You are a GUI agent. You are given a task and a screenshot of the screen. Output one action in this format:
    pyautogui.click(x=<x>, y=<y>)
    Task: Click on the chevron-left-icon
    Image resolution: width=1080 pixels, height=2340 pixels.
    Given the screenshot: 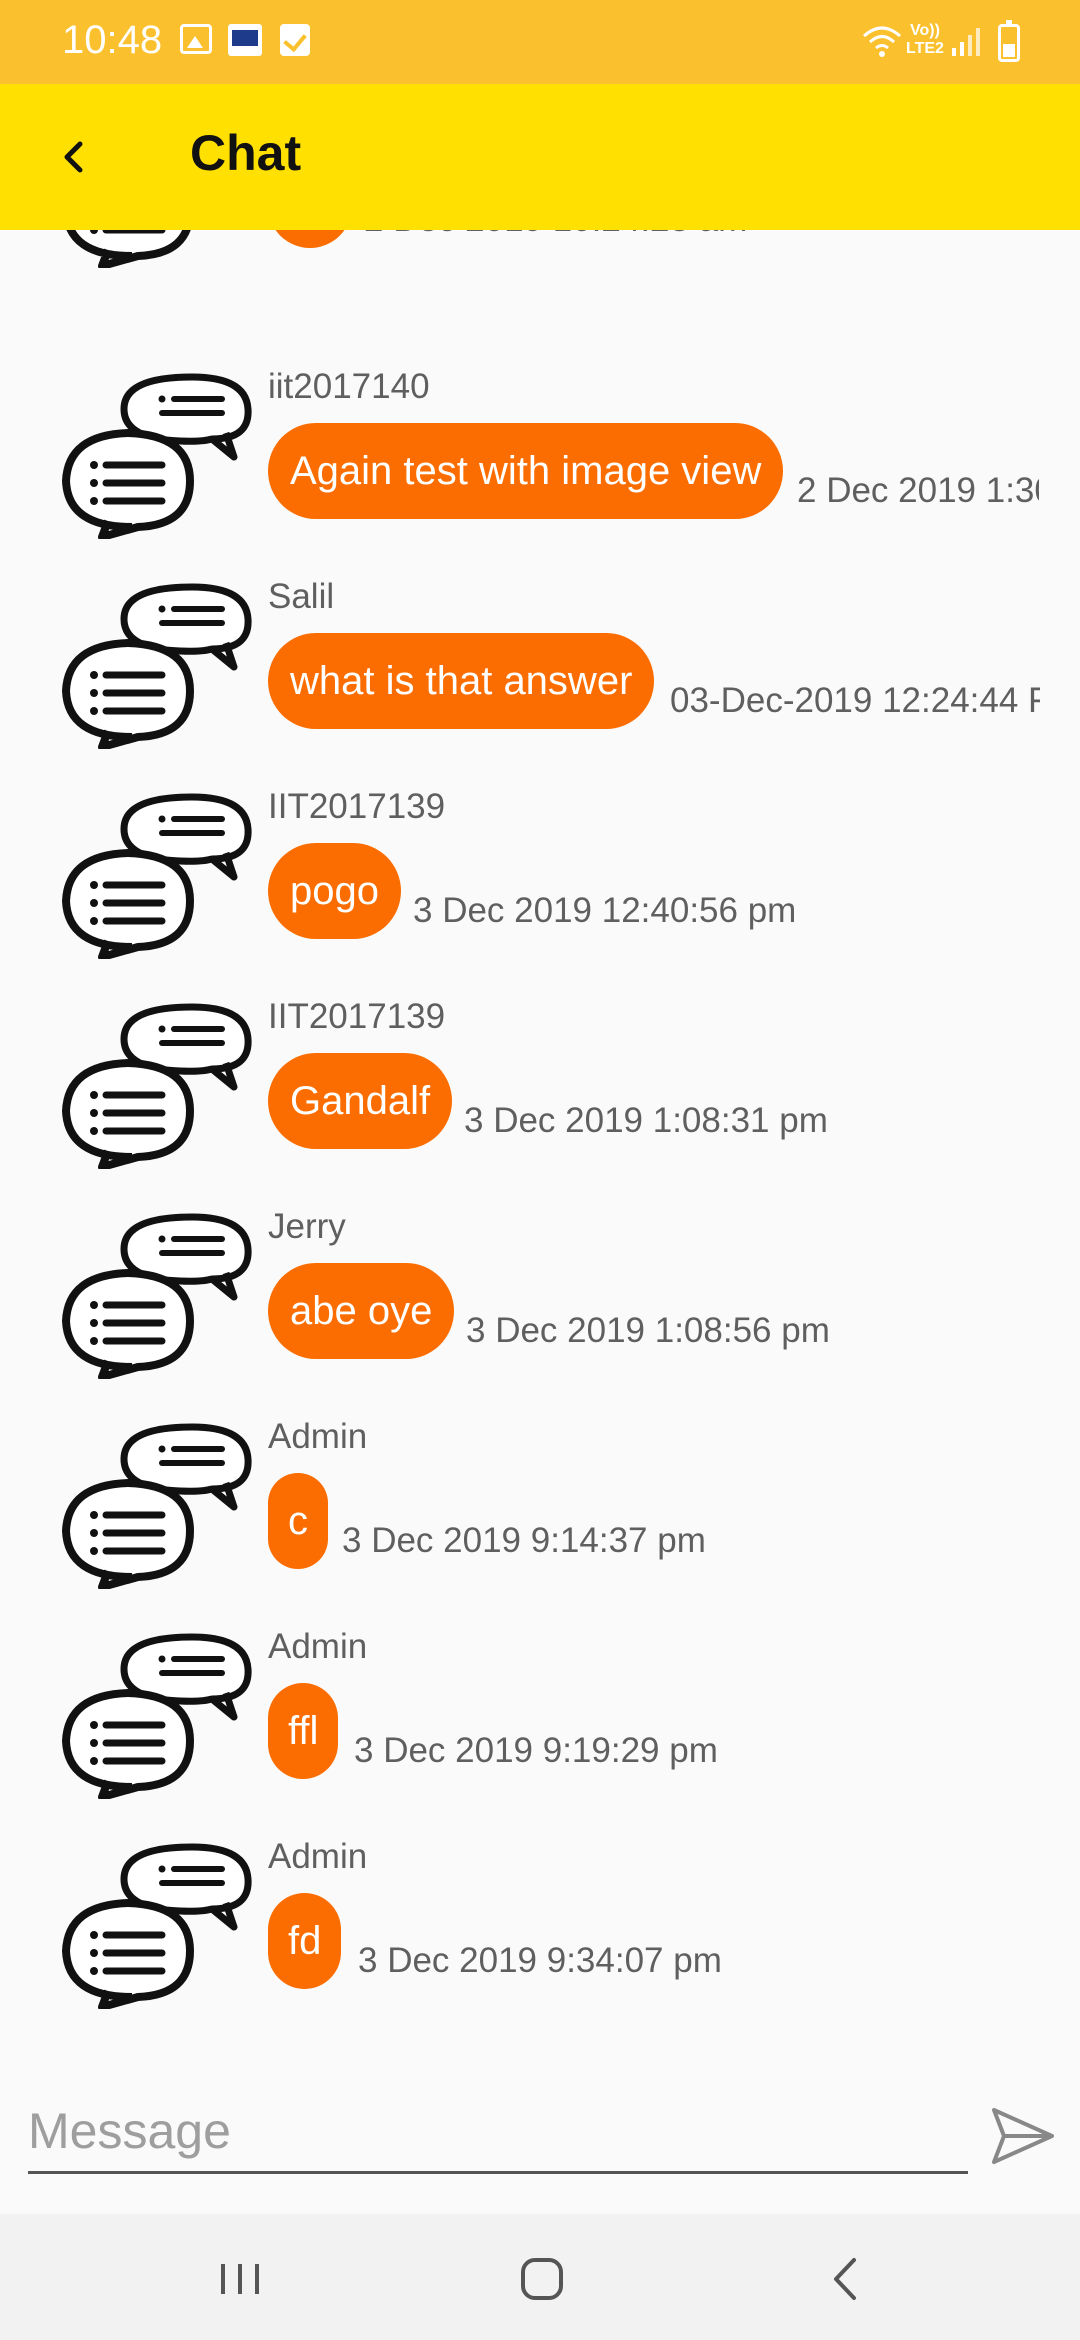 What is the action you would take?
    pyautogui.click(x=73, y=157)
    